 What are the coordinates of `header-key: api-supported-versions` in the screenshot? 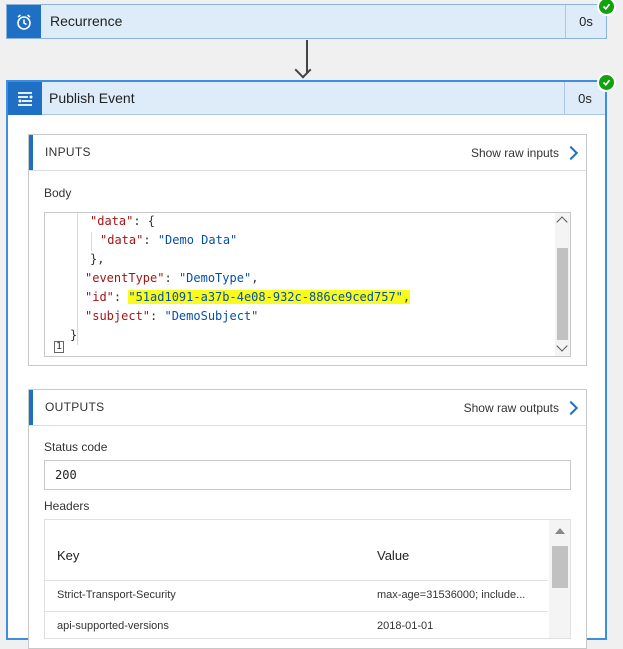 It's located at (113, 626).